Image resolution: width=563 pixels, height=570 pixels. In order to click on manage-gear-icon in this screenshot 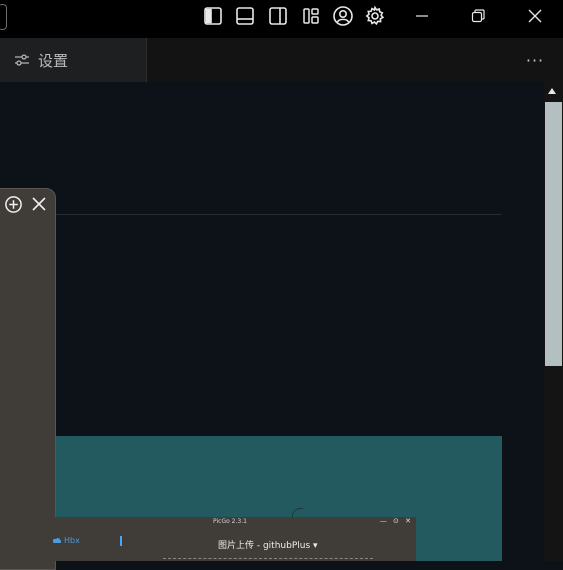, I will do `click(375, 16)`.